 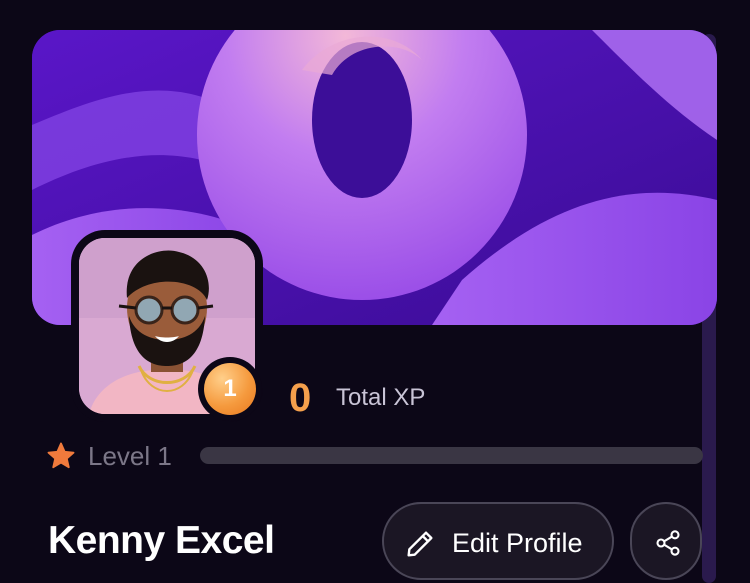 I want to click on star-icon, so click(x=61, y=455).